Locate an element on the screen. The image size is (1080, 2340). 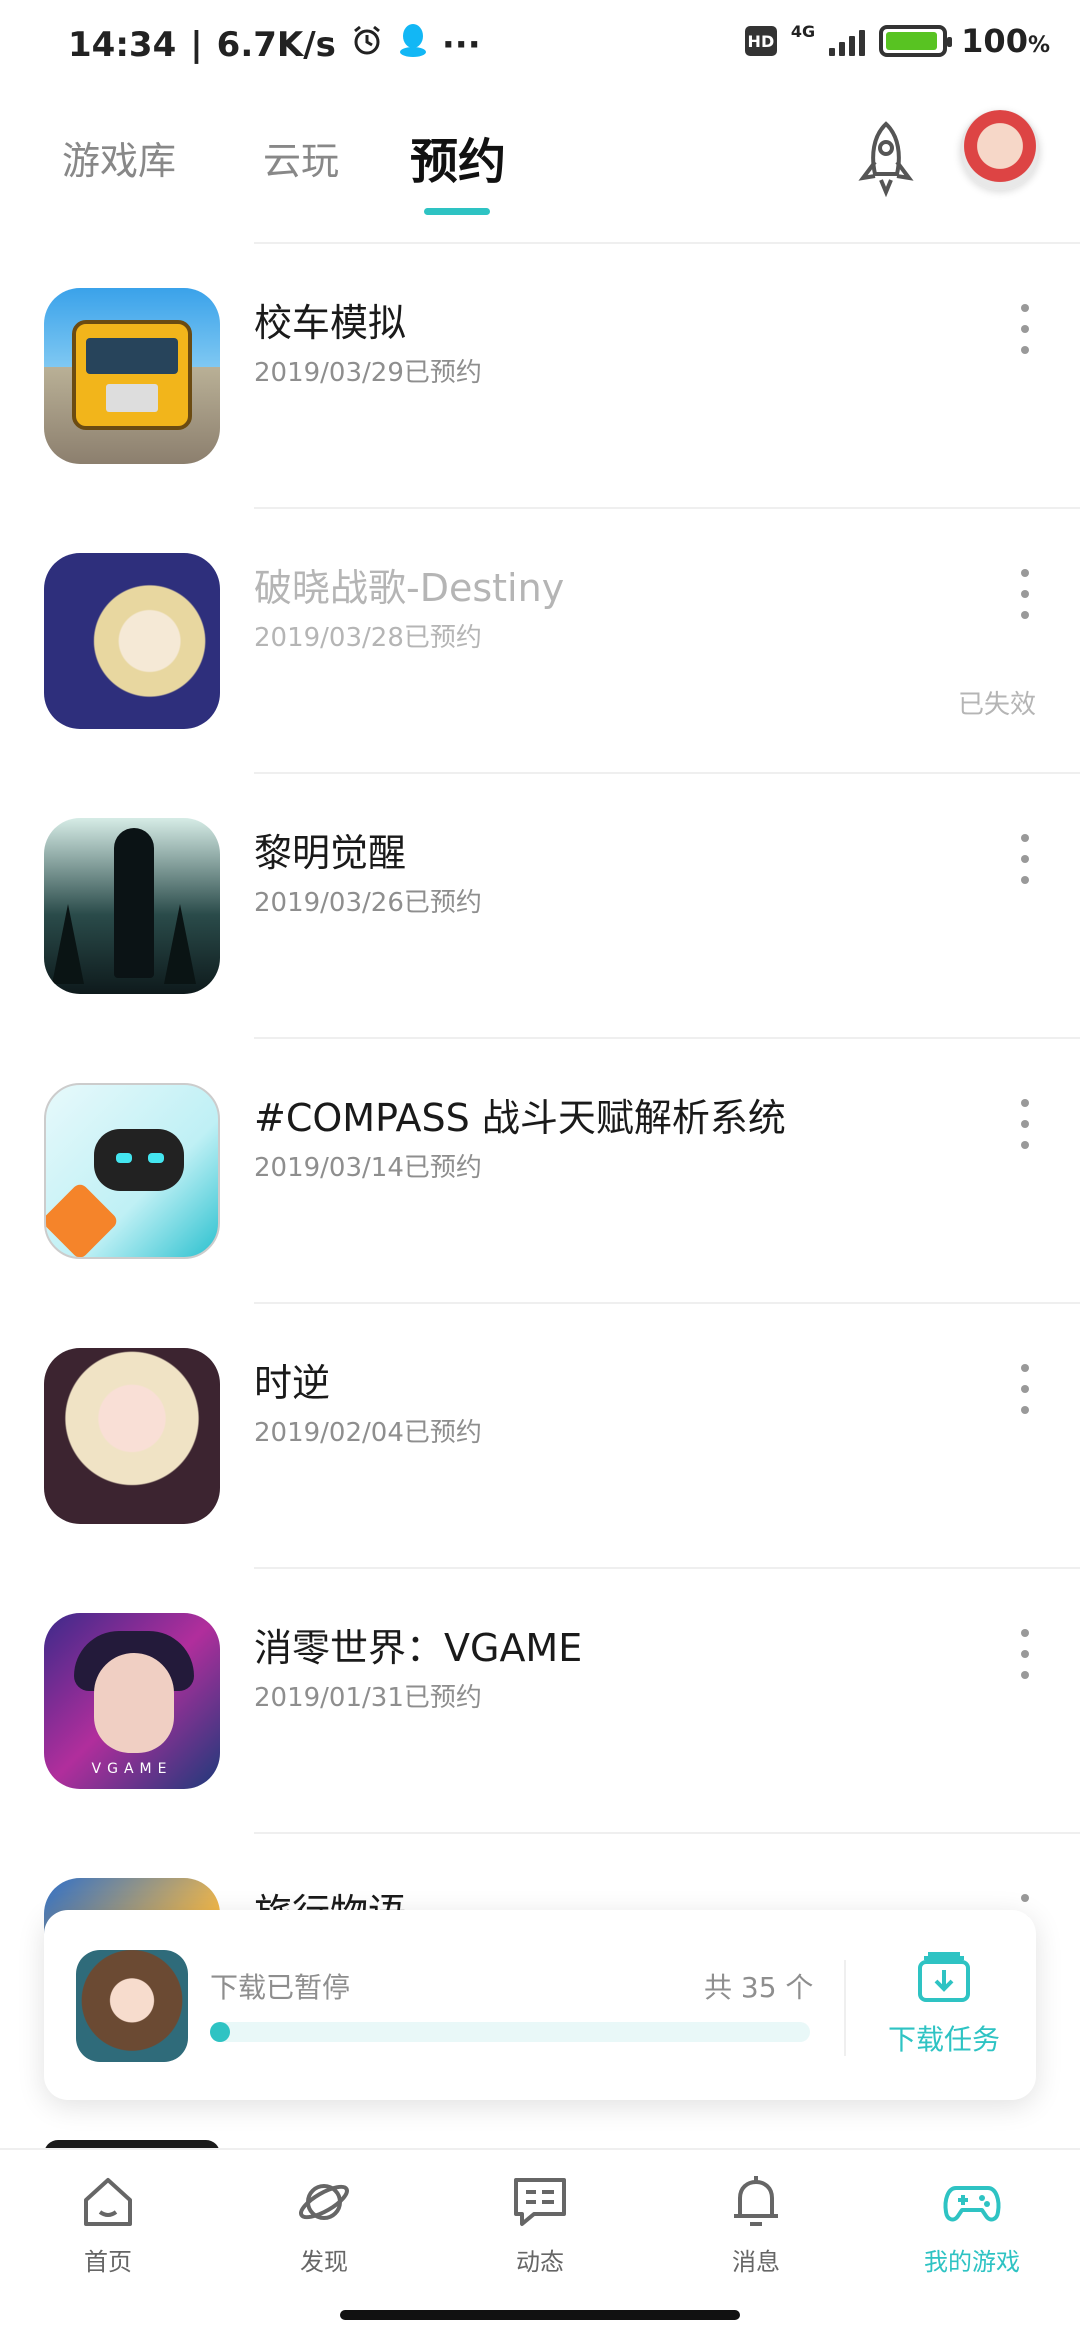
game-title: #COMPASS 战斗天赋解析系统 is located at coordinates (520, 1118).